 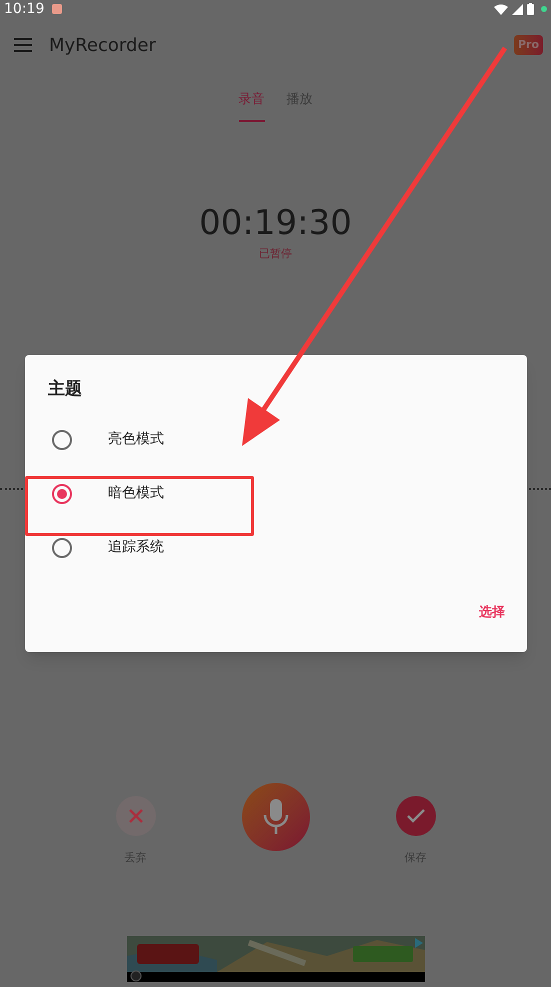 I want to click on status-time: 10:19, so click(x=24, y=9).